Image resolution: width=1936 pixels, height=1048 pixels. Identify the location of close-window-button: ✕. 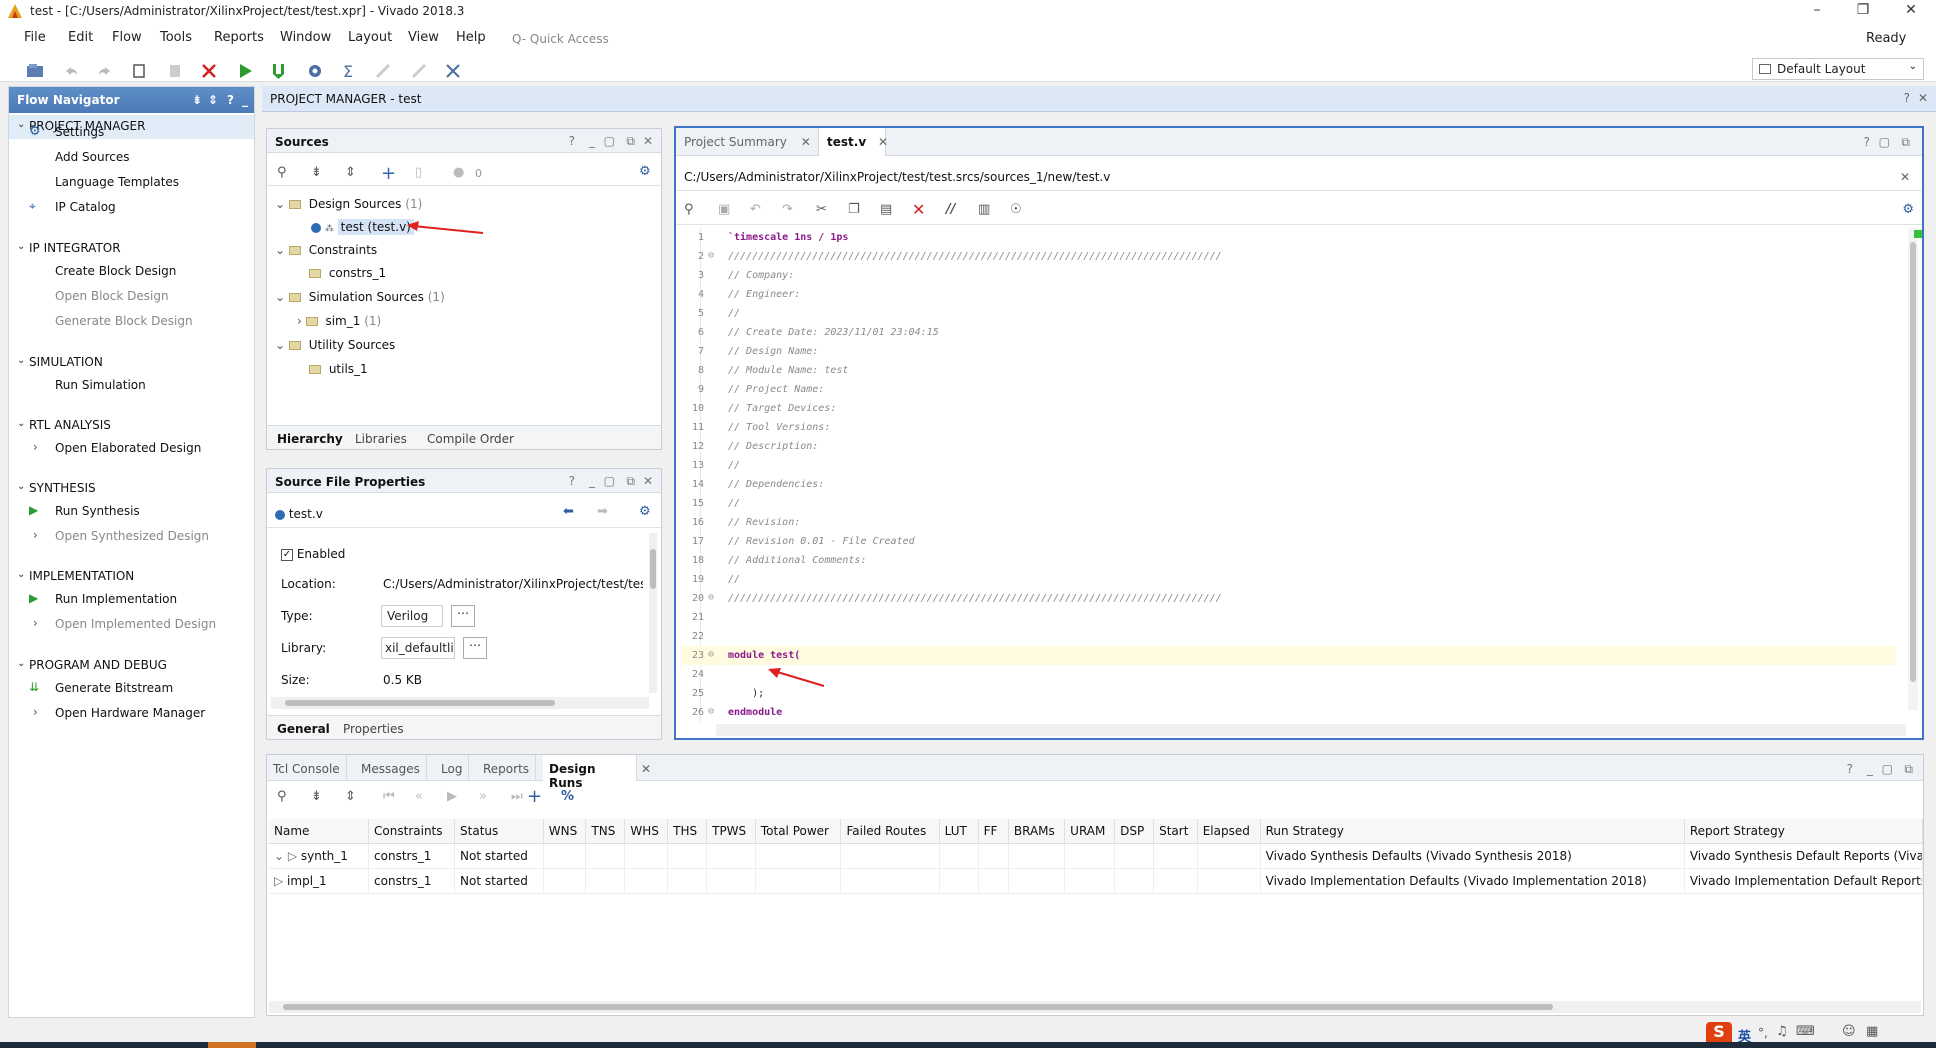
(1911, 11).